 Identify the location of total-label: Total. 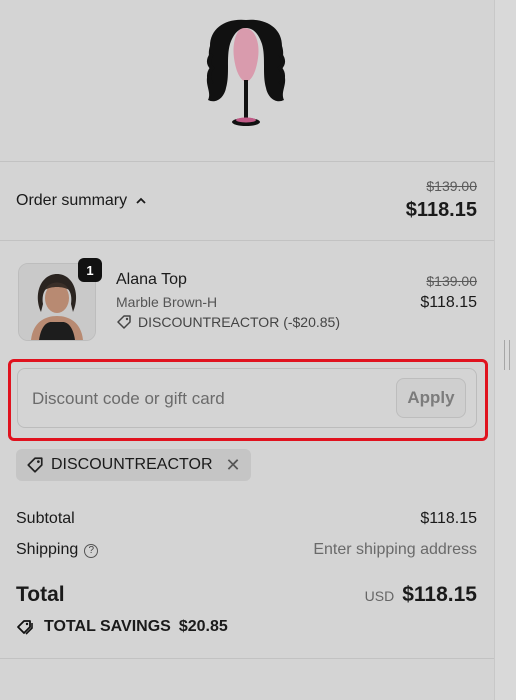
(40, 594).